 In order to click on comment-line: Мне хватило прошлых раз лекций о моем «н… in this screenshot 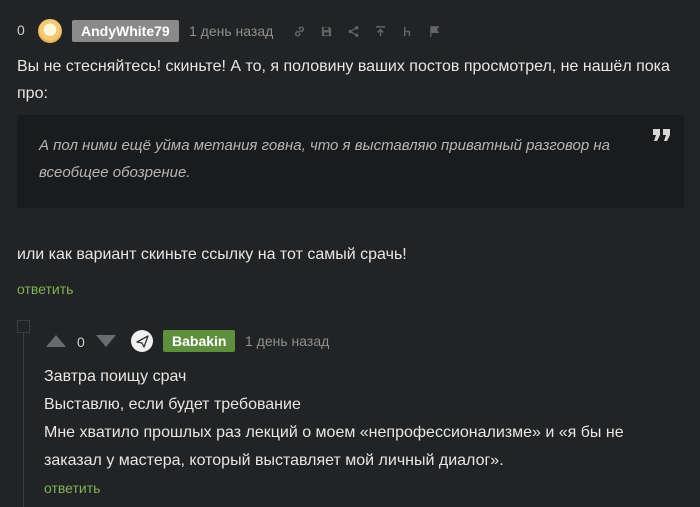, I will do `click(334, 446)`.